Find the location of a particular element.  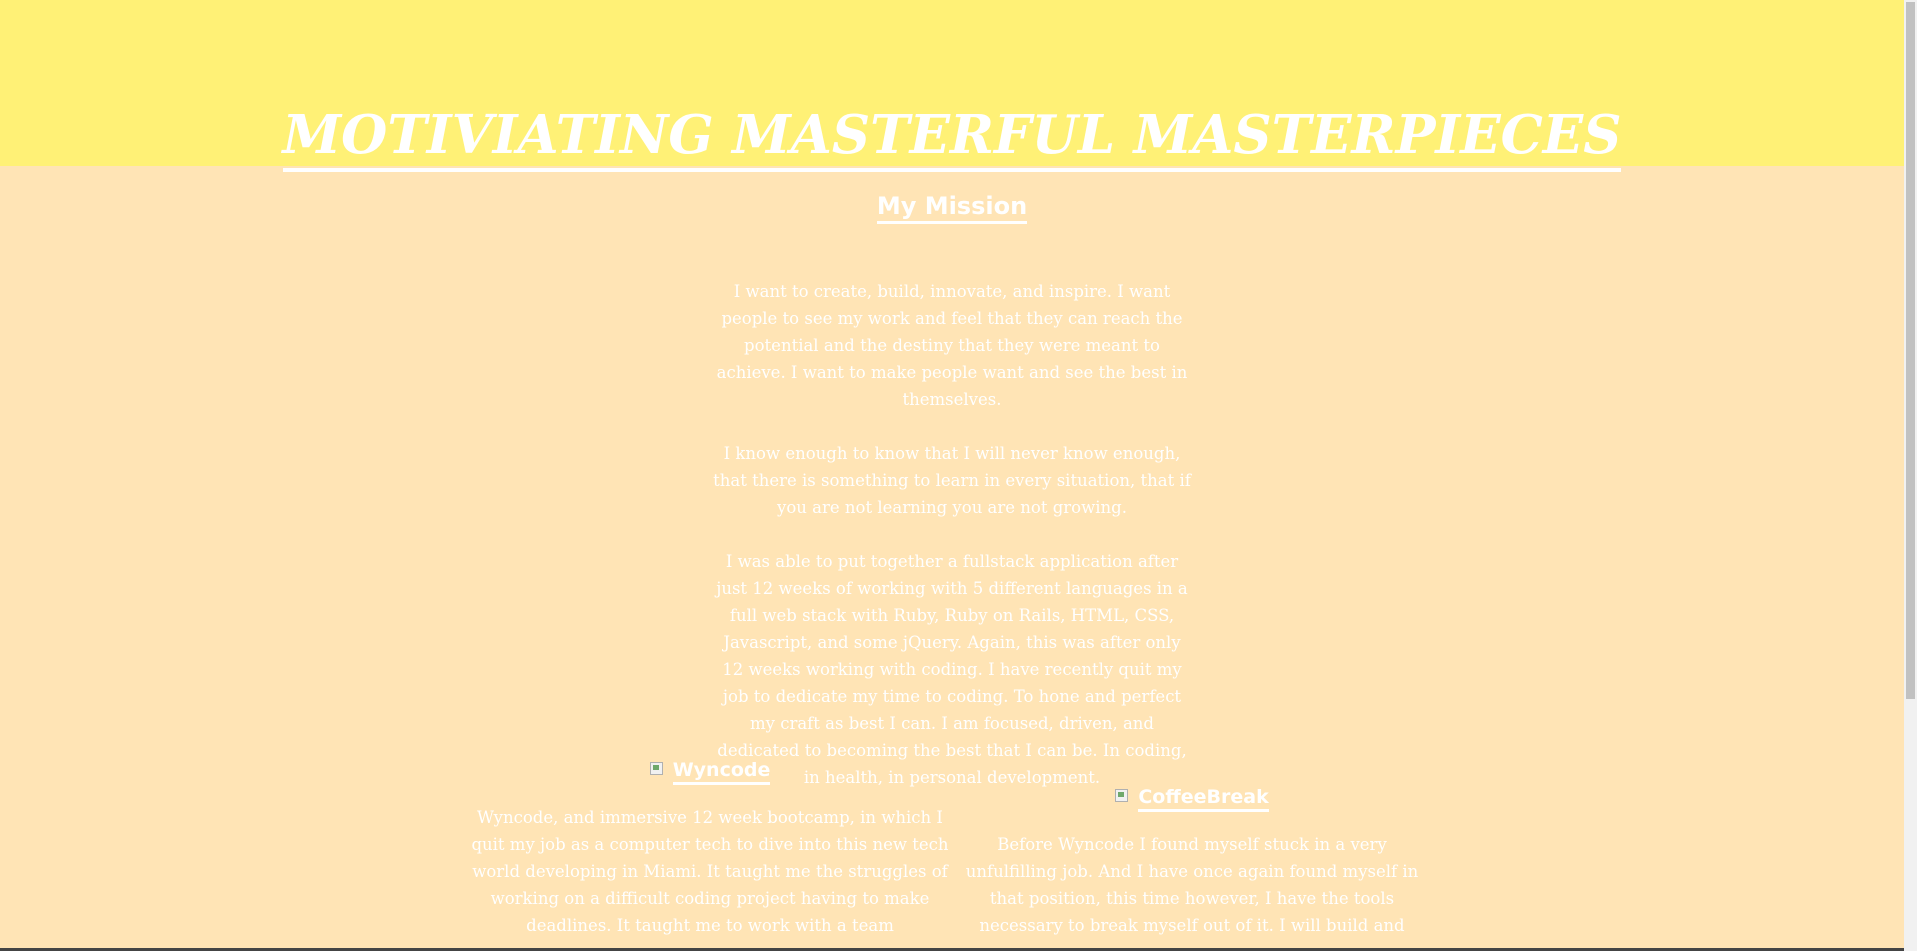

vertical-scrollbar is located at coordinates (1910, 475).